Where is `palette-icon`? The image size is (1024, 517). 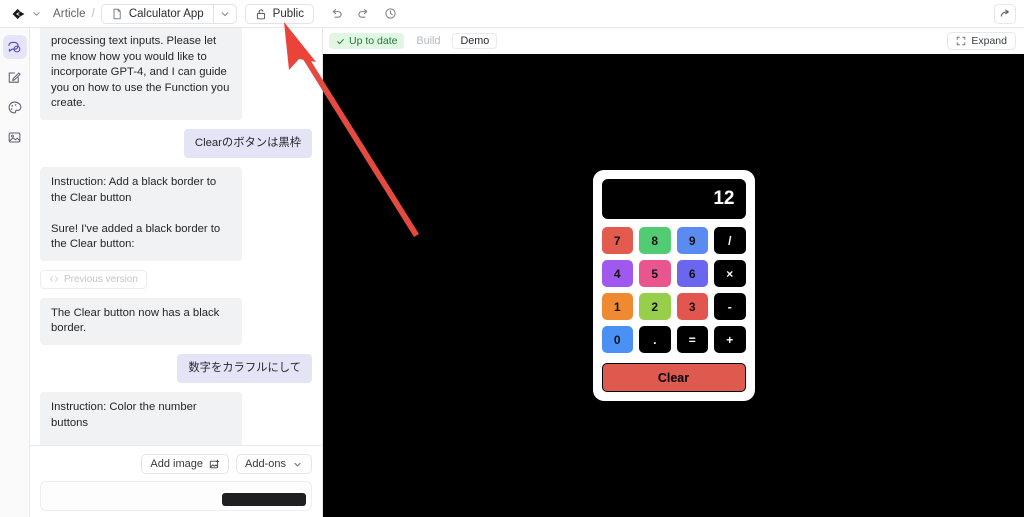
palette-icon is located at coordinates (15, 107).